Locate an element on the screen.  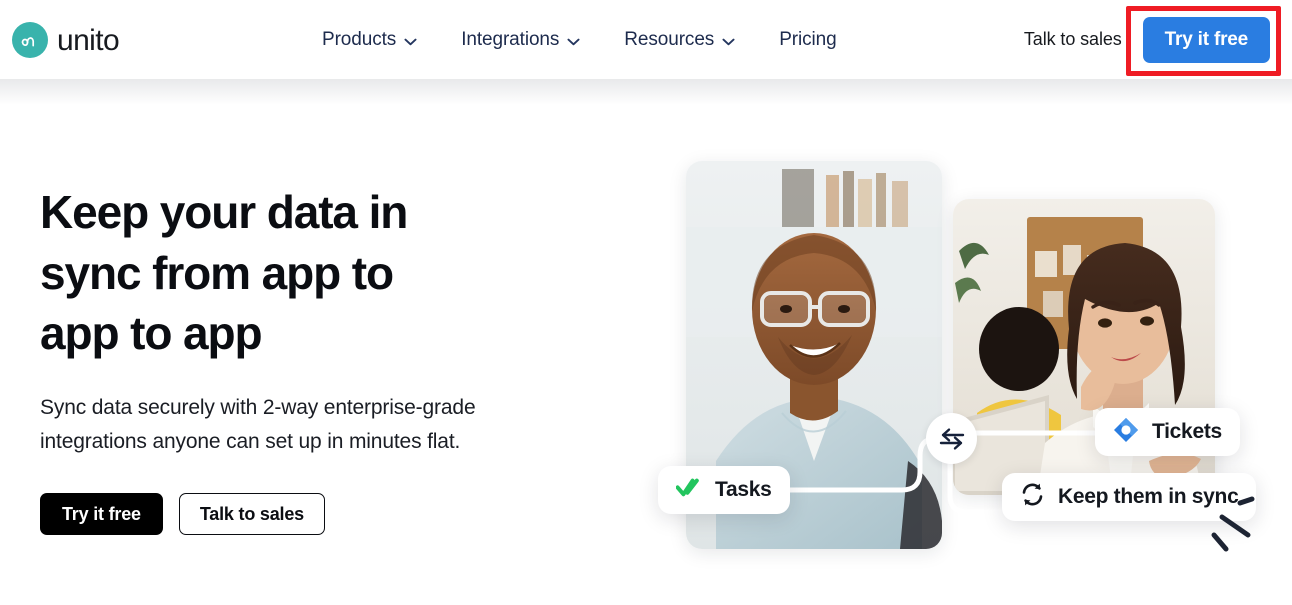
brand-logo: unito is located at coordinates (66, 40).